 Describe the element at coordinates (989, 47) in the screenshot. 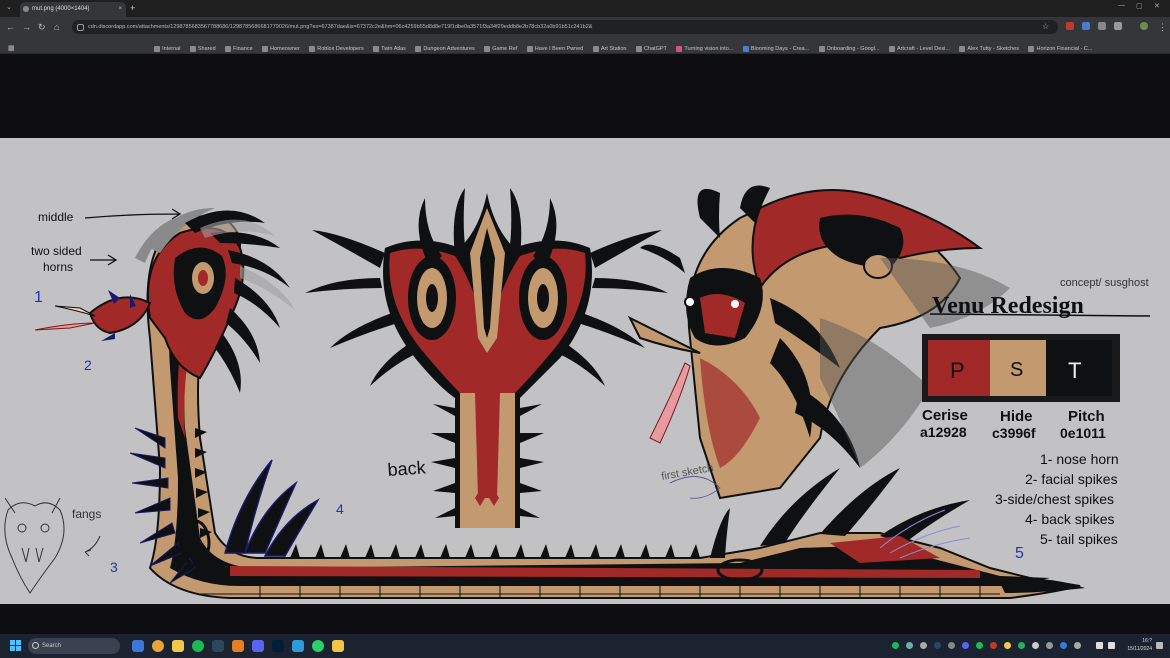

I see `bookmark-item: Alex Tutty - Sketches` at that location.